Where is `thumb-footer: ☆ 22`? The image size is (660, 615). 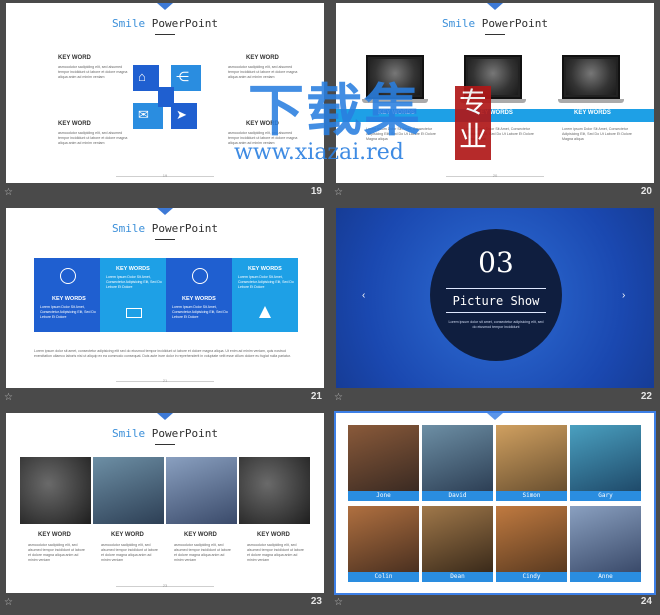
thumb-footer: ☆ 22 is located at coordinates (495, 398).